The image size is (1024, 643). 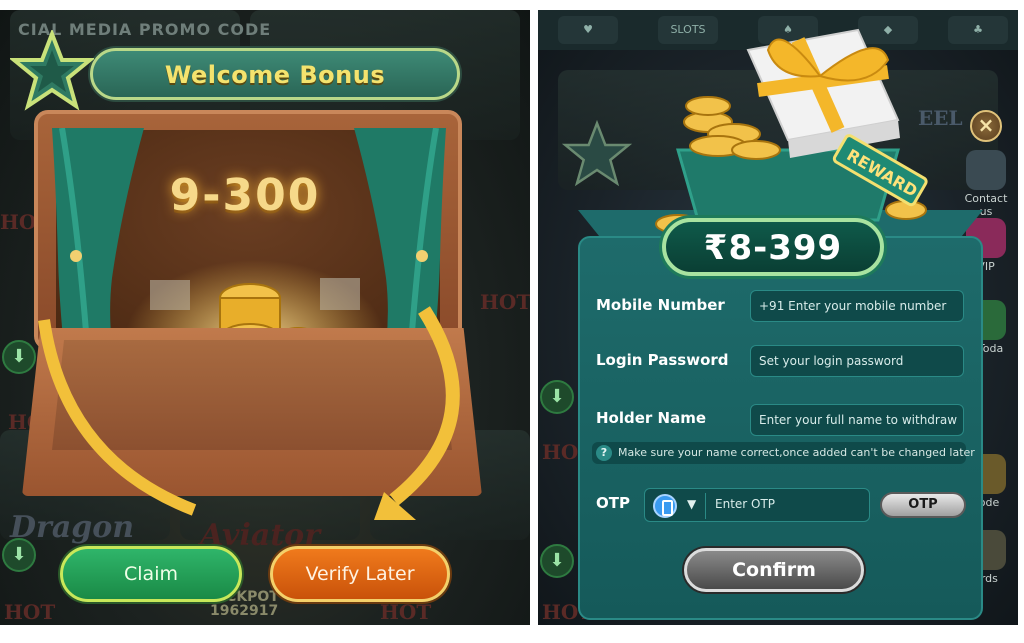 I want to click on reward-amount: ₹8-399, so click(x=773, y=248).